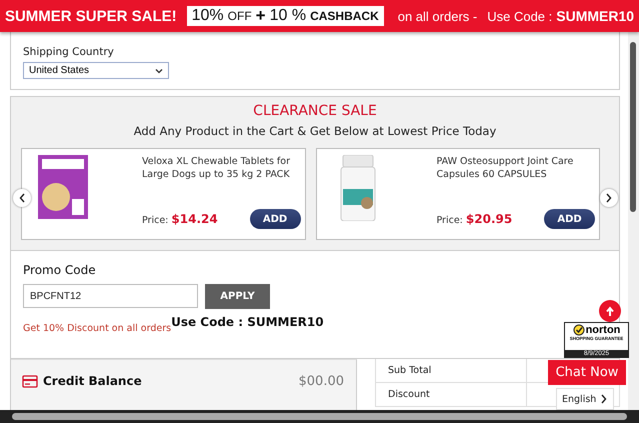  What do you see at coordinates (261, 16) in the screenshot?
I see `plus-sign: +` at bounding box center [261, 16].